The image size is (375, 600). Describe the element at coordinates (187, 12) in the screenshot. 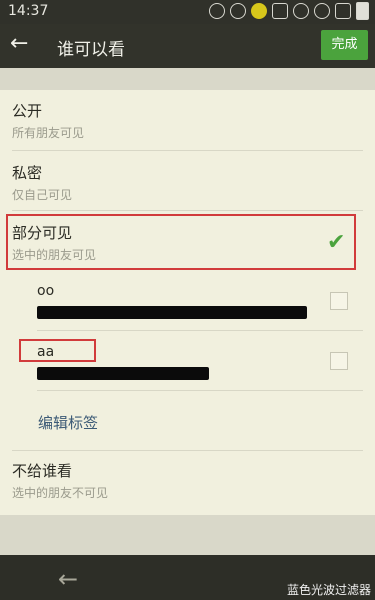

I see `status-bar: 14:37` at that location.